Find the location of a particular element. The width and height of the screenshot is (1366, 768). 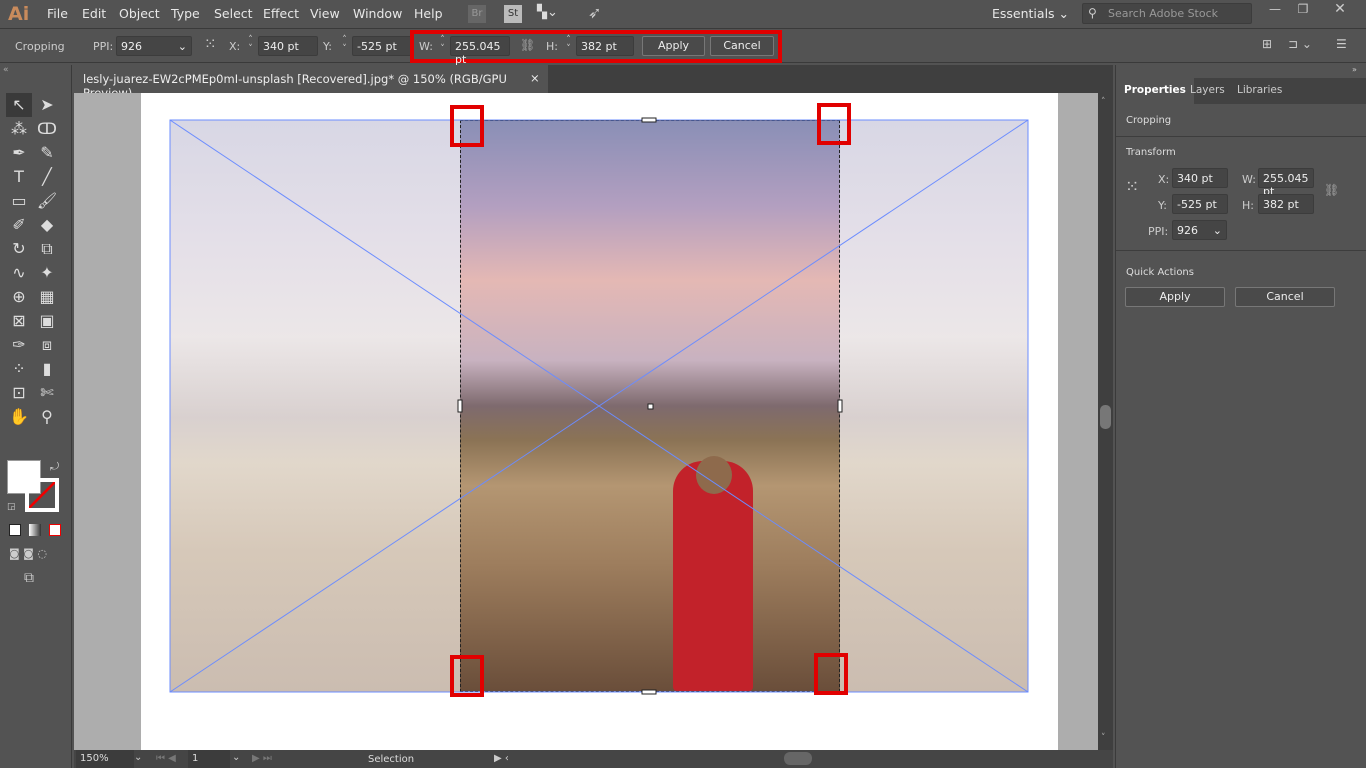

status-menu-icon: ▶ ‹ is located at coordinates (501, 758).